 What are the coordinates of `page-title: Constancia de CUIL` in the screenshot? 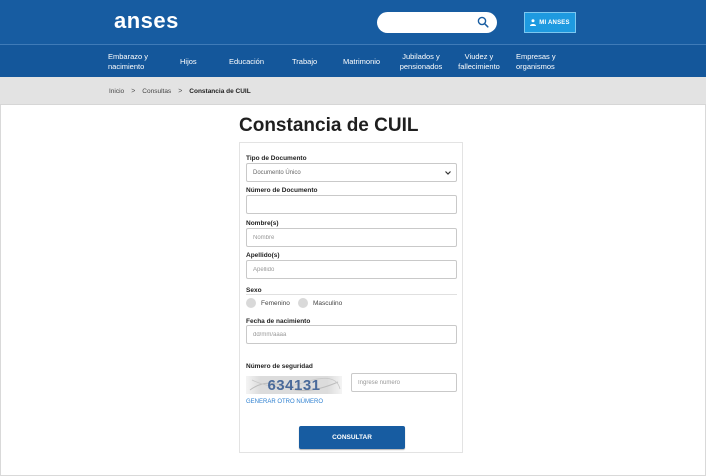 It's located at (329, 125).